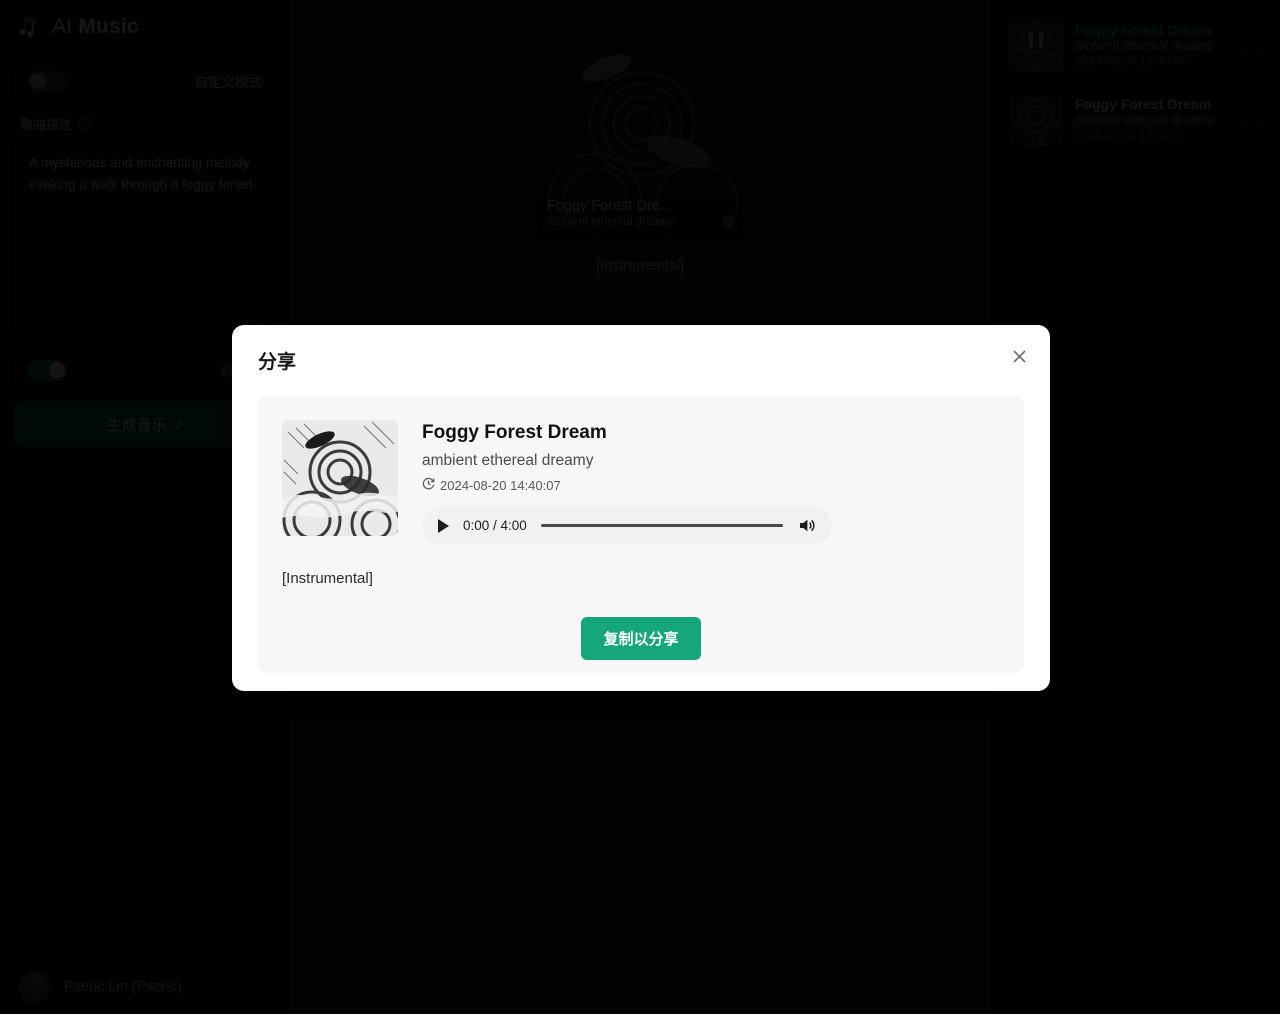 The image size is (1280, 1014). Describe the element at coordinates (428, 485) in the screenshot. I see `clock-icon` at that location.